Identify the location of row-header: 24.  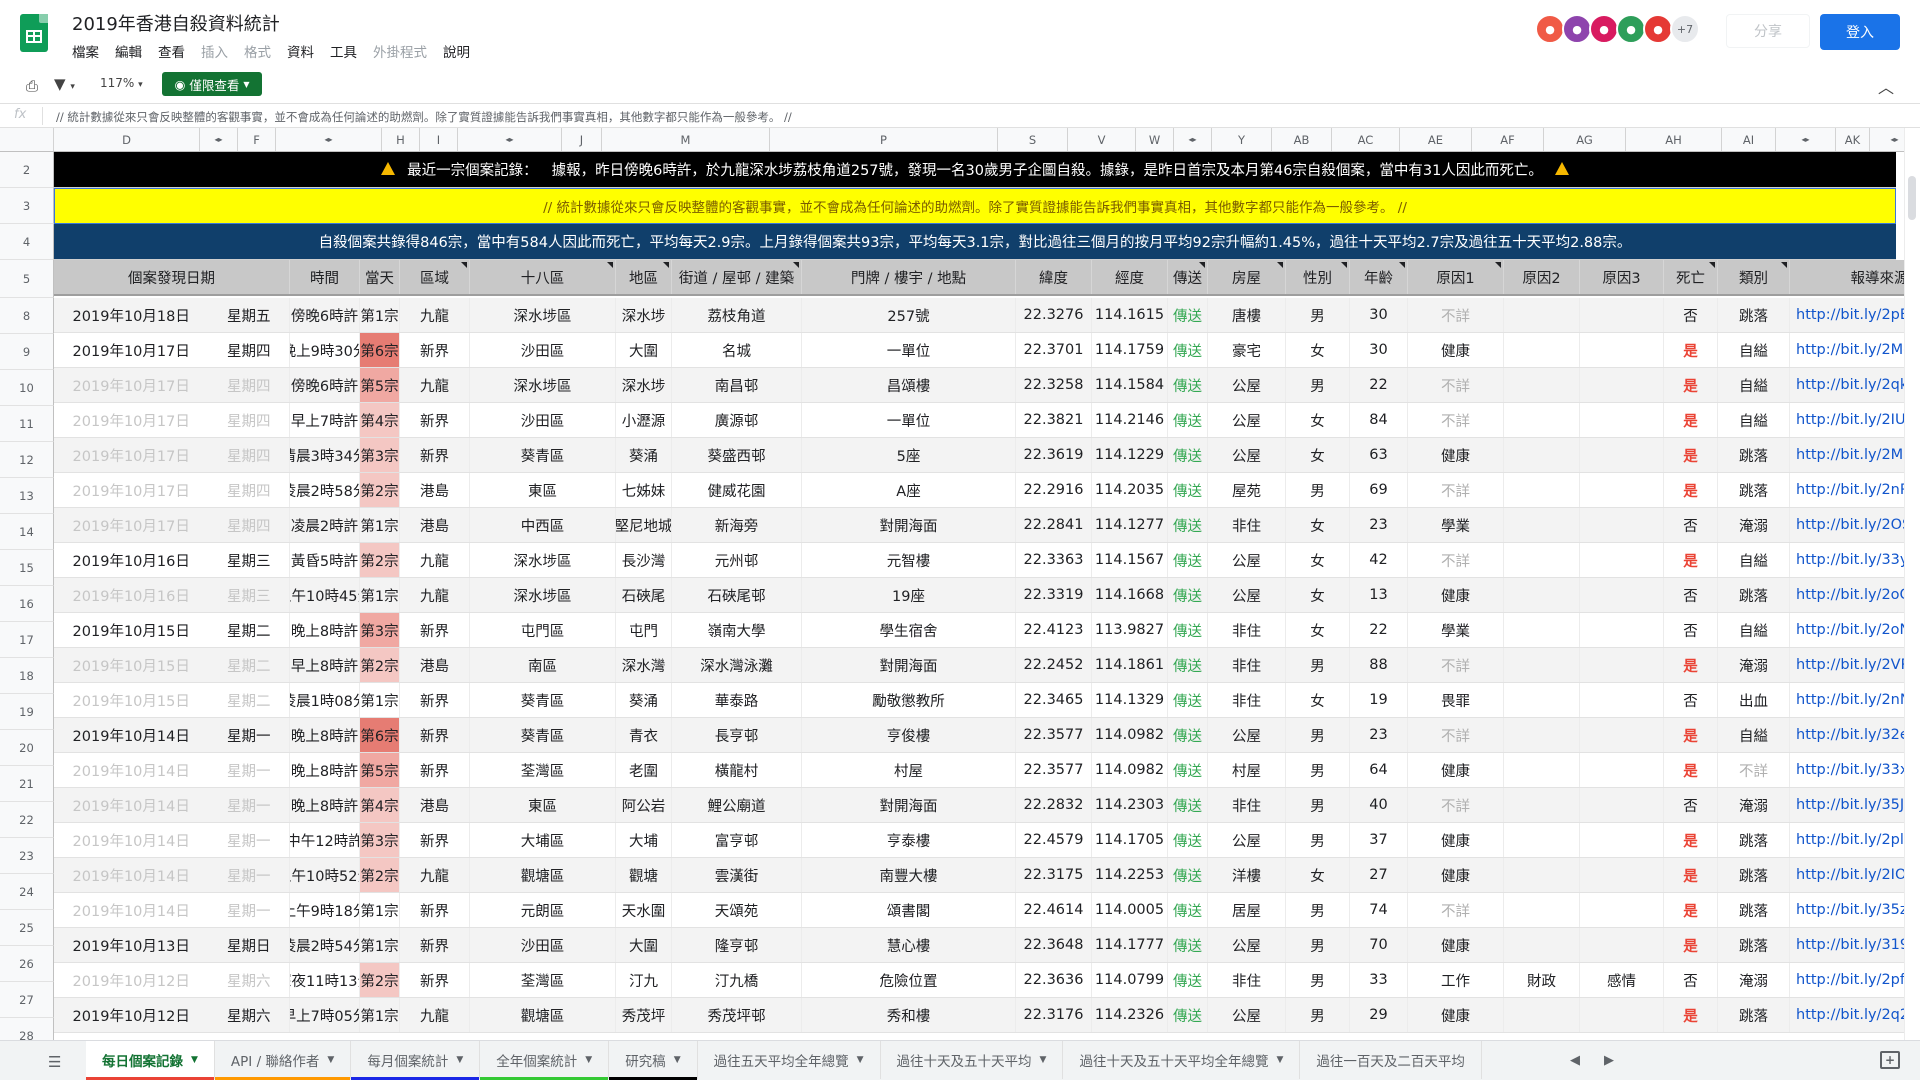
(27, 892).